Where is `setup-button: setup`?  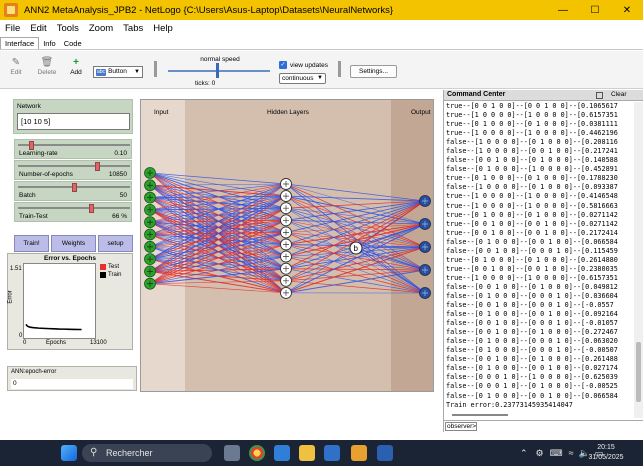
setup-button: setup is located at coordinates (115, 243).